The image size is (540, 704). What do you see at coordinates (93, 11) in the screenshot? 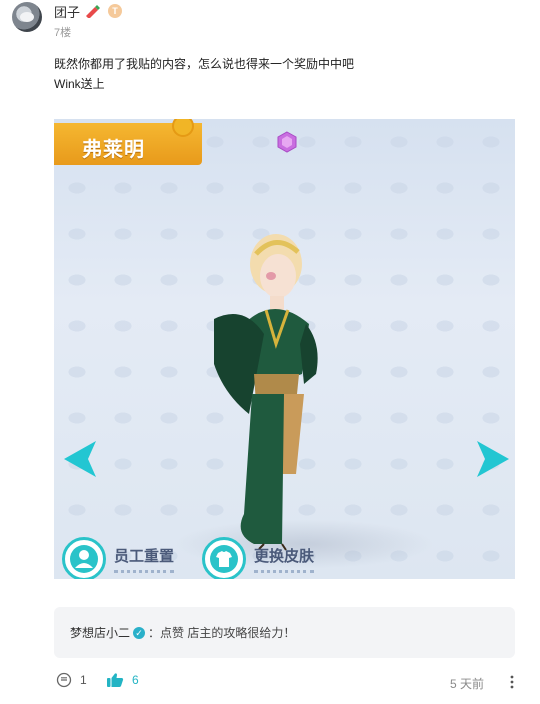
I see `pencil-badge-icon` at bounding box center [93, 11].